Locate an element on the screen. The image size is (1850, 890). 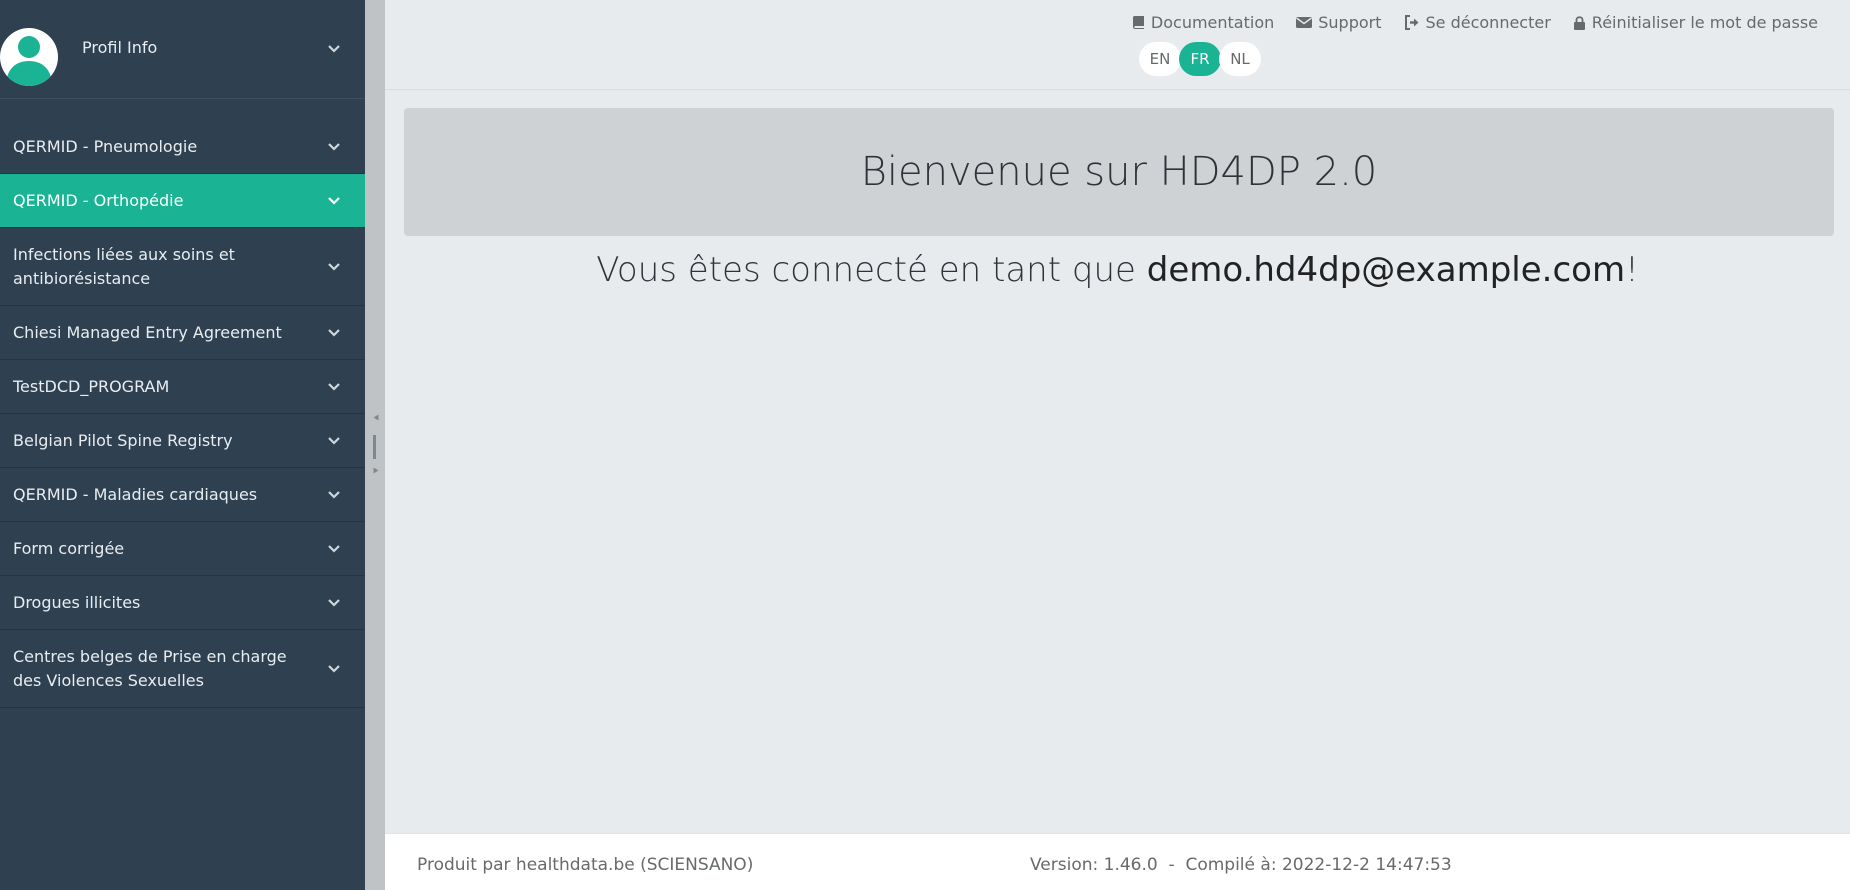
lock-icon is located at coordinates (1579, 22).